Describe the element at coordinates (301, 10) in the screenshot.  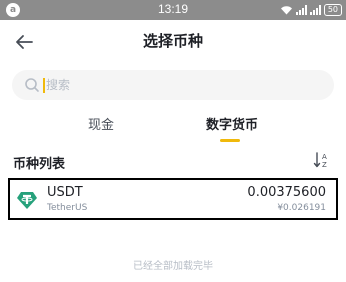
I see `signal-icon` at that location.